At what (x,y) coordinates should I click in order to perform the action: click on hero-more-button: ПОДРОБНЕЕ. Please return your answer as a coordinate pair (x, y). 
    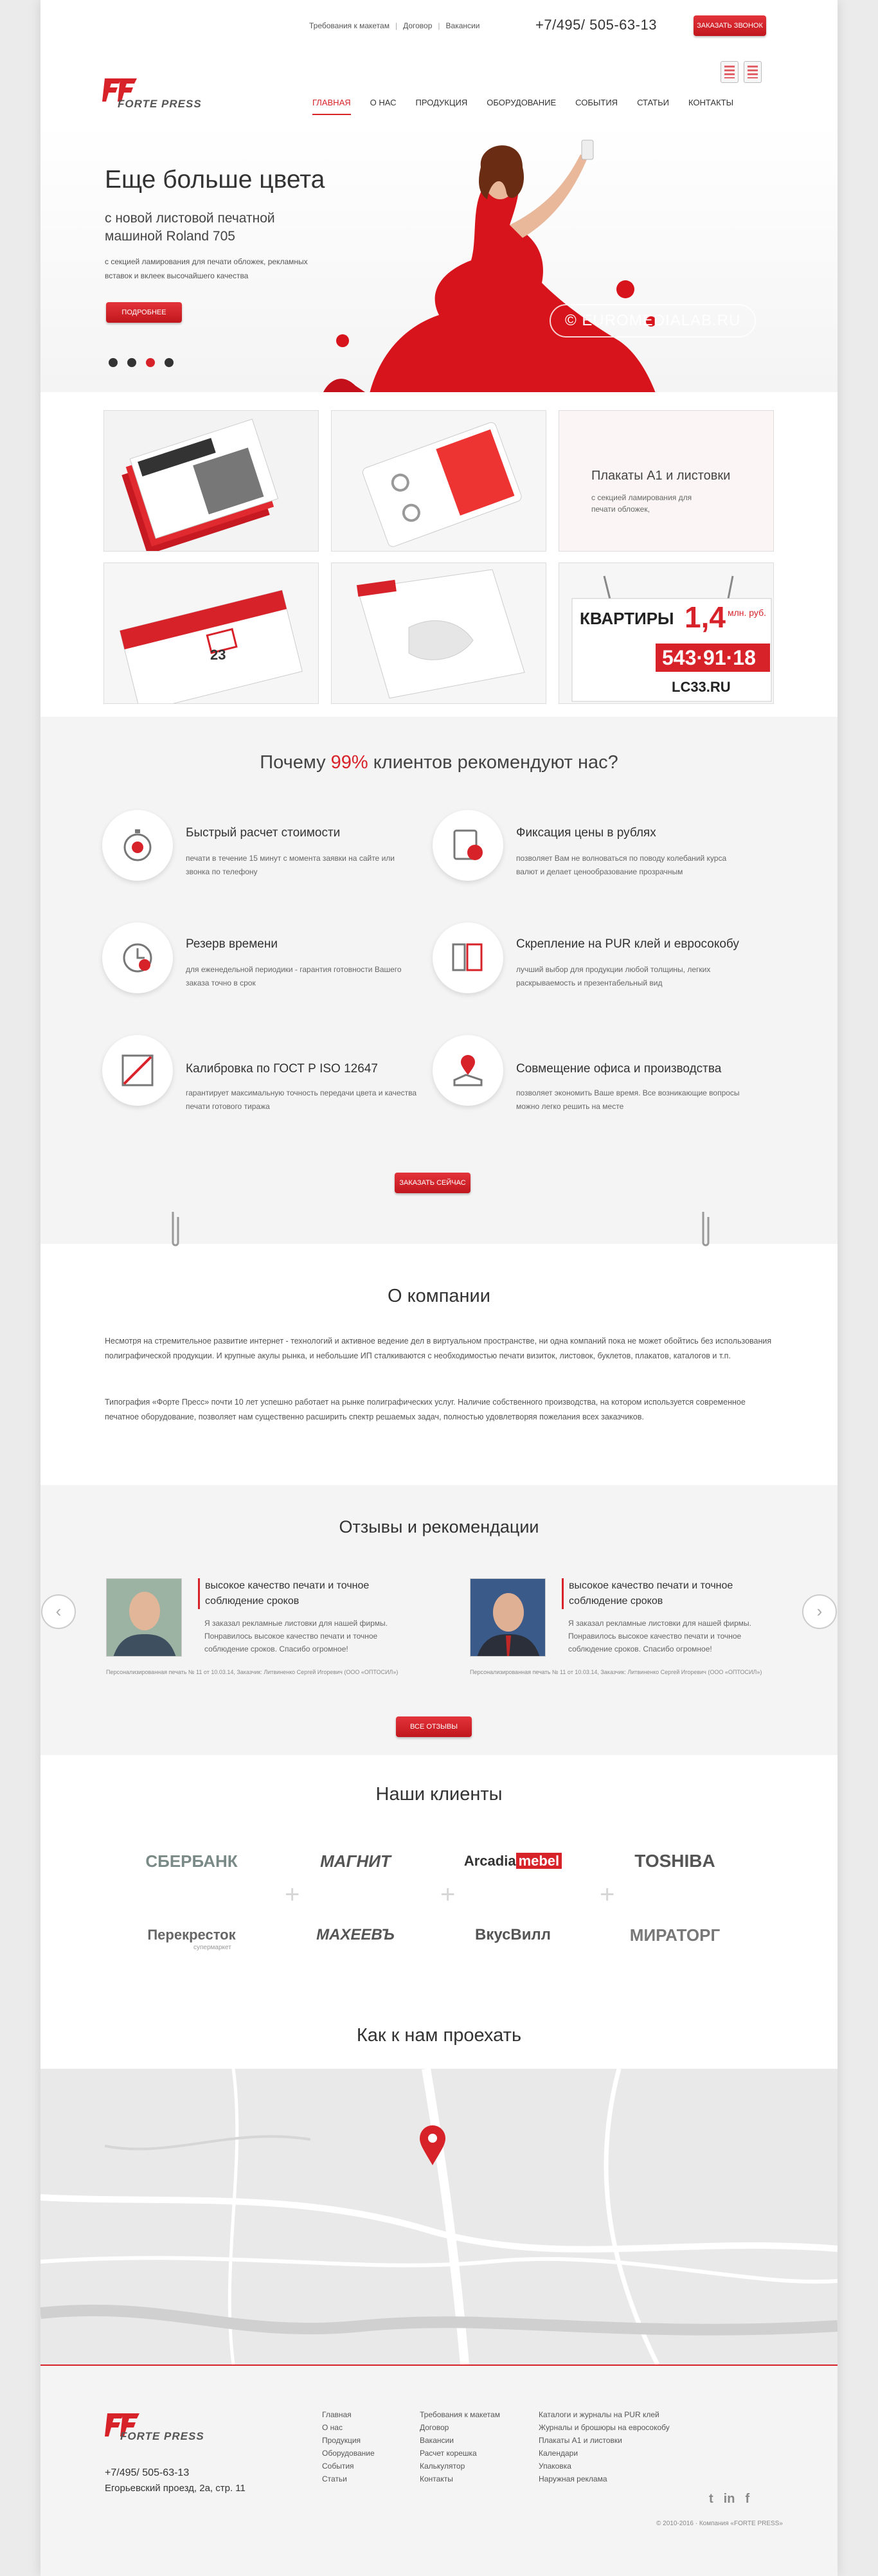
    Looking at the image, I should click on (144, 312).